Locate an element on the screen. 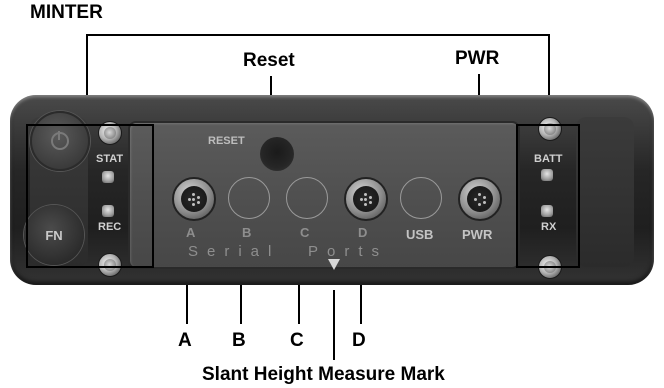 This screenshot has width=664, height=388. port-a-callout: A is located at coordinates (185, 340).